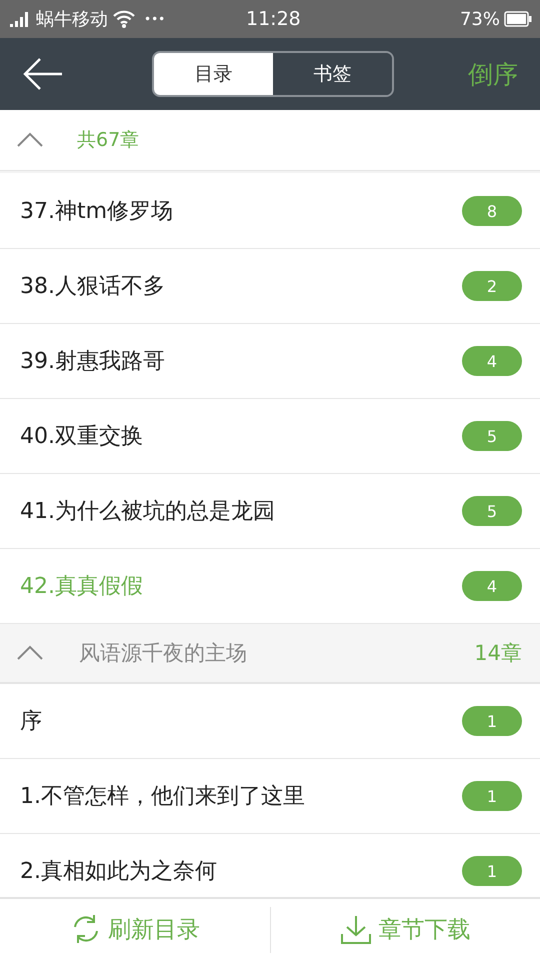 This screenshot has height=960, width=540. Describe the element at coordinates (270, 721) in the screenshot. I see `chapter-row: 序 1` at that location.